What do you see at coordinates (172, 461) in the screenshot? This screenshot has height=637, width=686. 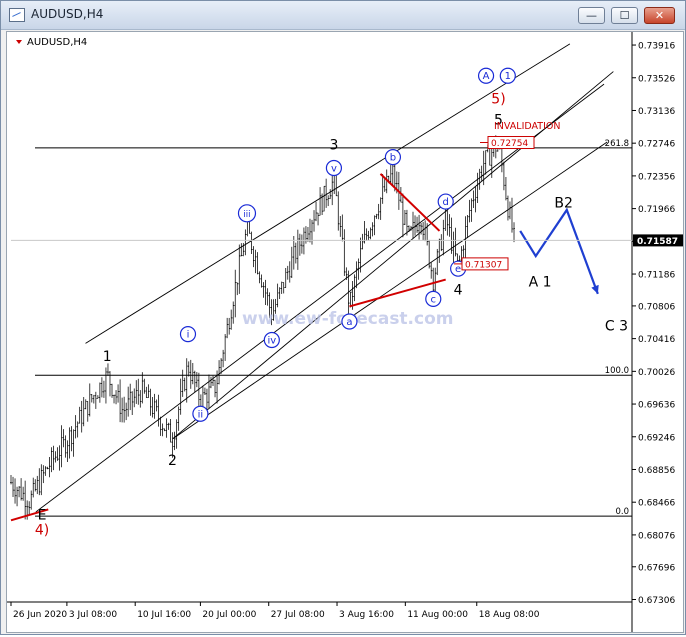 I see `wave-label: 2` at bounding box center [172, 461].